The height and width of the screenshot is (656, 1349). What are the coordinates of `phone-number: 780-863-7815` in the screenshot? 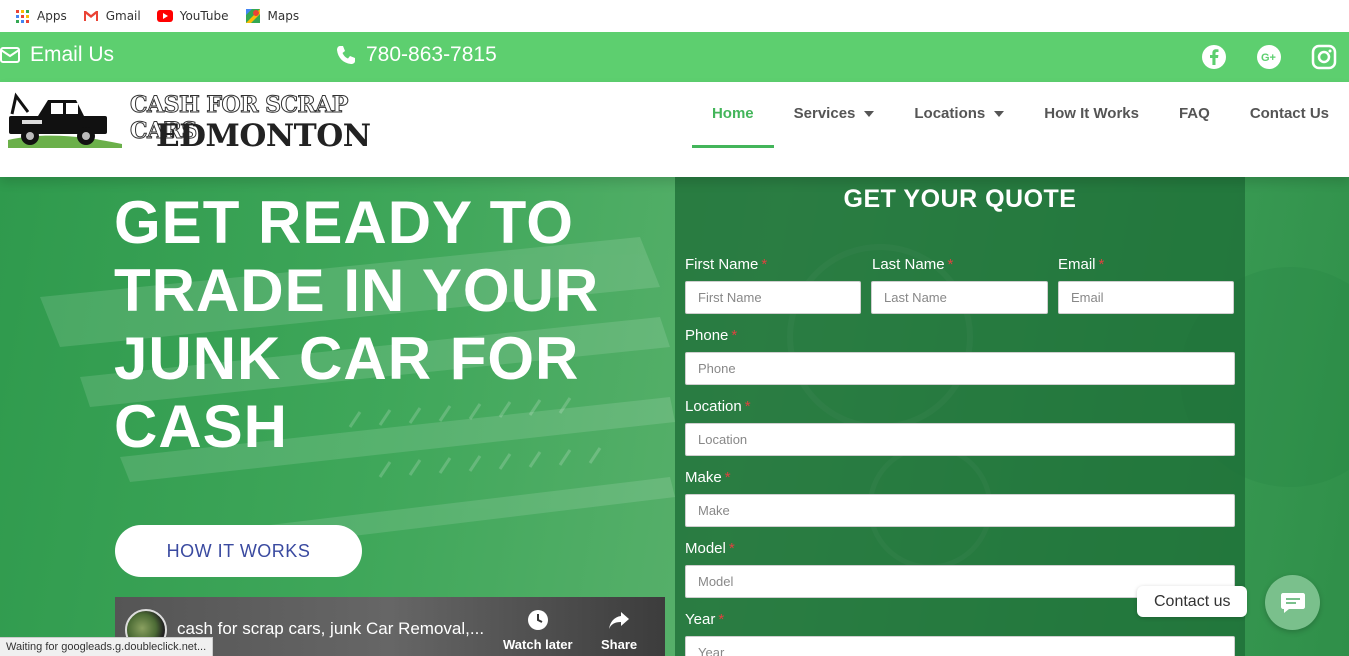 It's located at (431, 54).